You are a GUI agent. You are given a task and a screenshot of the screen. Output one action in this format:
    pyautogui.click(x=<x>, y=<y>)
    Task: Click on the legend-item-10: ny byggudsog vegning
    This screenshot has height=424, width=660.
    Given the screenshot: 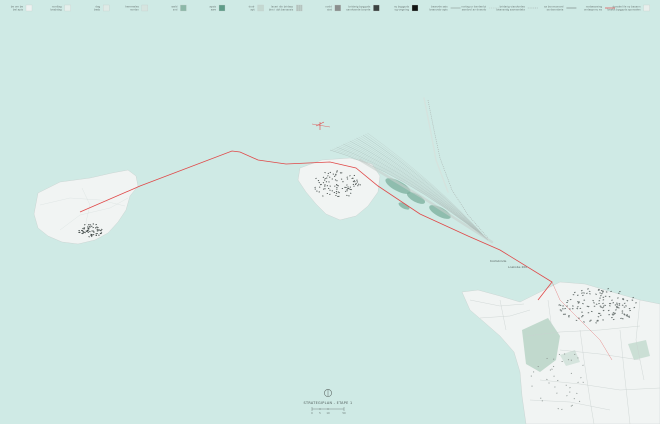 What is the action you would take?
    pyautogui.click(x=406, y=8)
    